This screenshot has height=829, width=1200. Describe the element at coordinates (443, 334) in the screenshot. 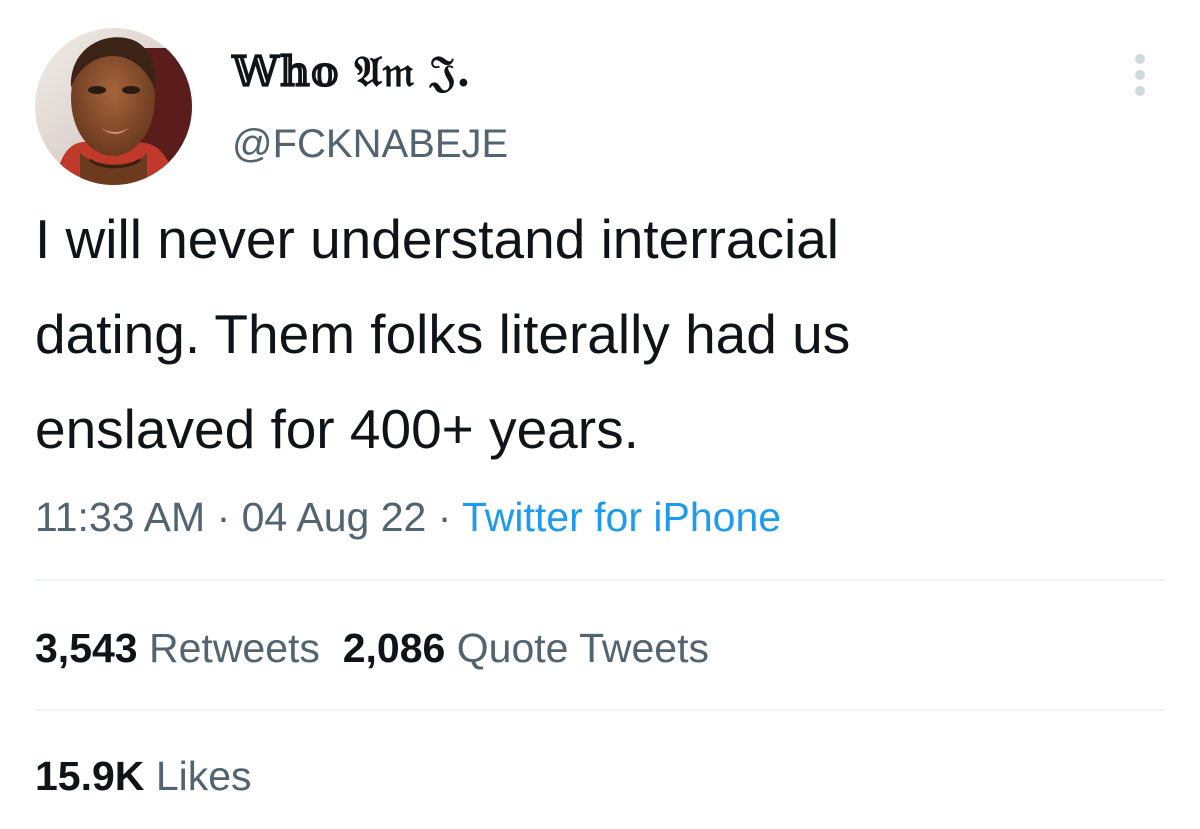

I see `tweet-text-line: dating. Them folks literally had us` at that location.